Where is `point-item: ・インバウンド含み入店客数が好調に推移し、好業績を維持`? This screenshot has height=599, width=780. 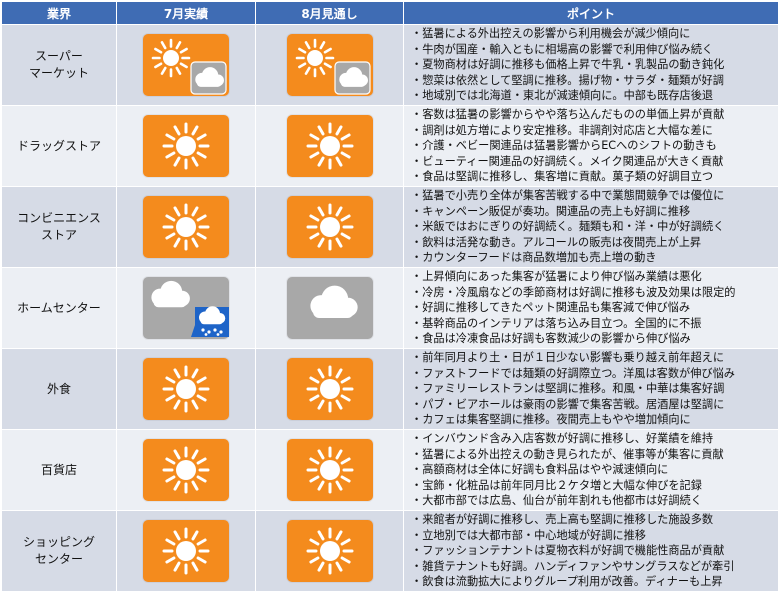
point-item: ・インバウンド含み入店客数が好調に推移し、好業績を維持 is located at coordinates (562, 439).